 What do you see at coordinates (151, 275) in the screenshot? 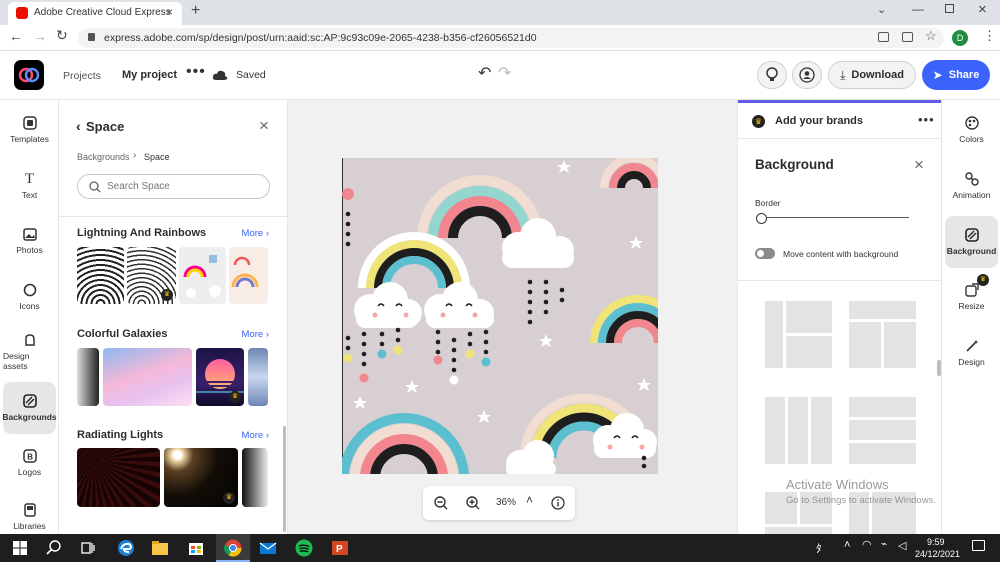
I see `thumb-rainbow-pattern-2: ♛` at bounding box center [151, 275].